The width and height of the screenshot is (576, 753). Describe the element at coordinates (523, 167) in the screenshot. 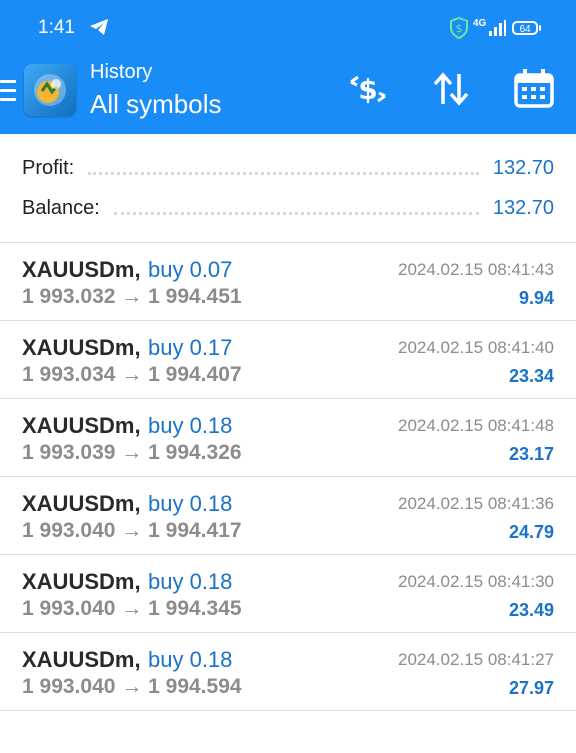

I see `profit-value: 132.70` at that location.